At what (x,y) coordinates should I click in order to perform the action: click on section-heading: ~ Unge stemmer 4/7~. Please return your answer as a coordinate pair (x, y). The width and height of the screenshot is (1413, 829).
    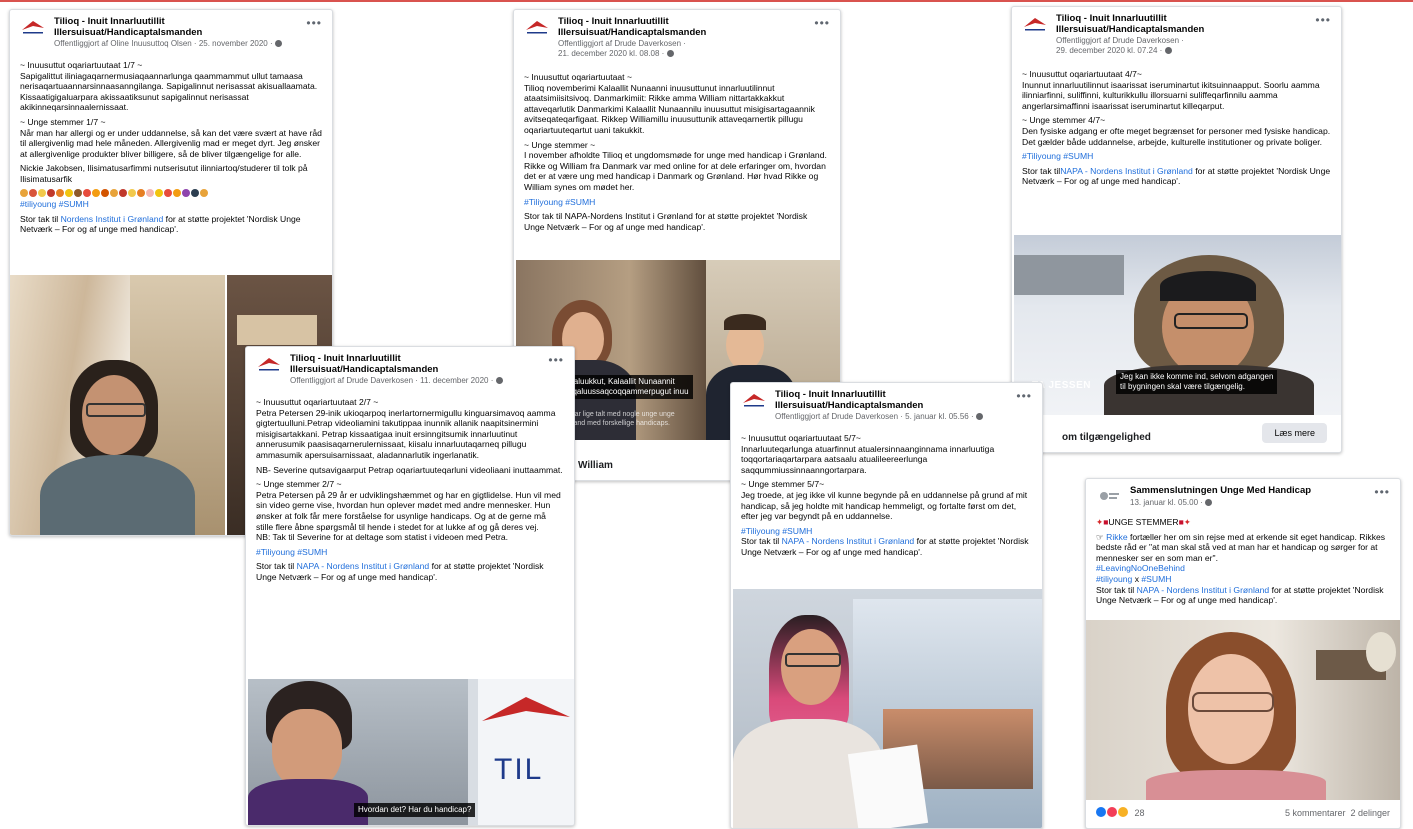
    Looking at the image, I should click on (1064, 120).